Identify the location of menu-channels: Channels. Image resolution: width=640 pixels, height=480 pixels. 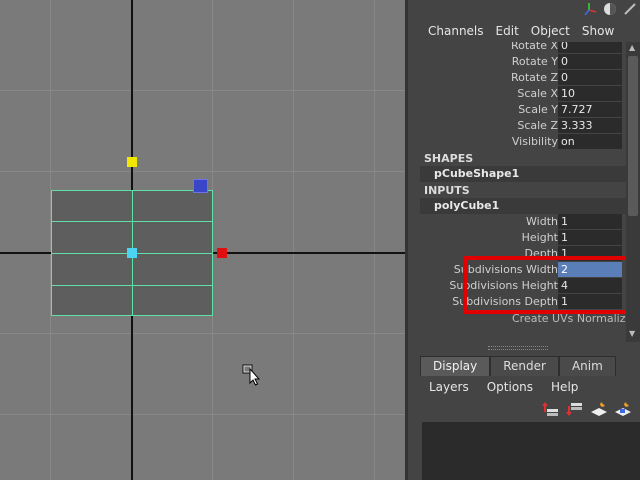
(456, 32).